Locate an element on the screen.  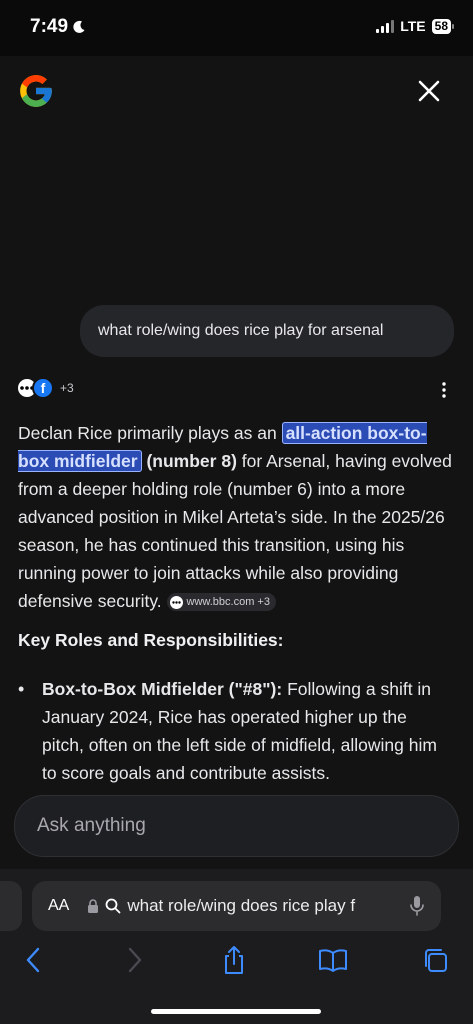
share-icon is located at coordinates (234, 960).